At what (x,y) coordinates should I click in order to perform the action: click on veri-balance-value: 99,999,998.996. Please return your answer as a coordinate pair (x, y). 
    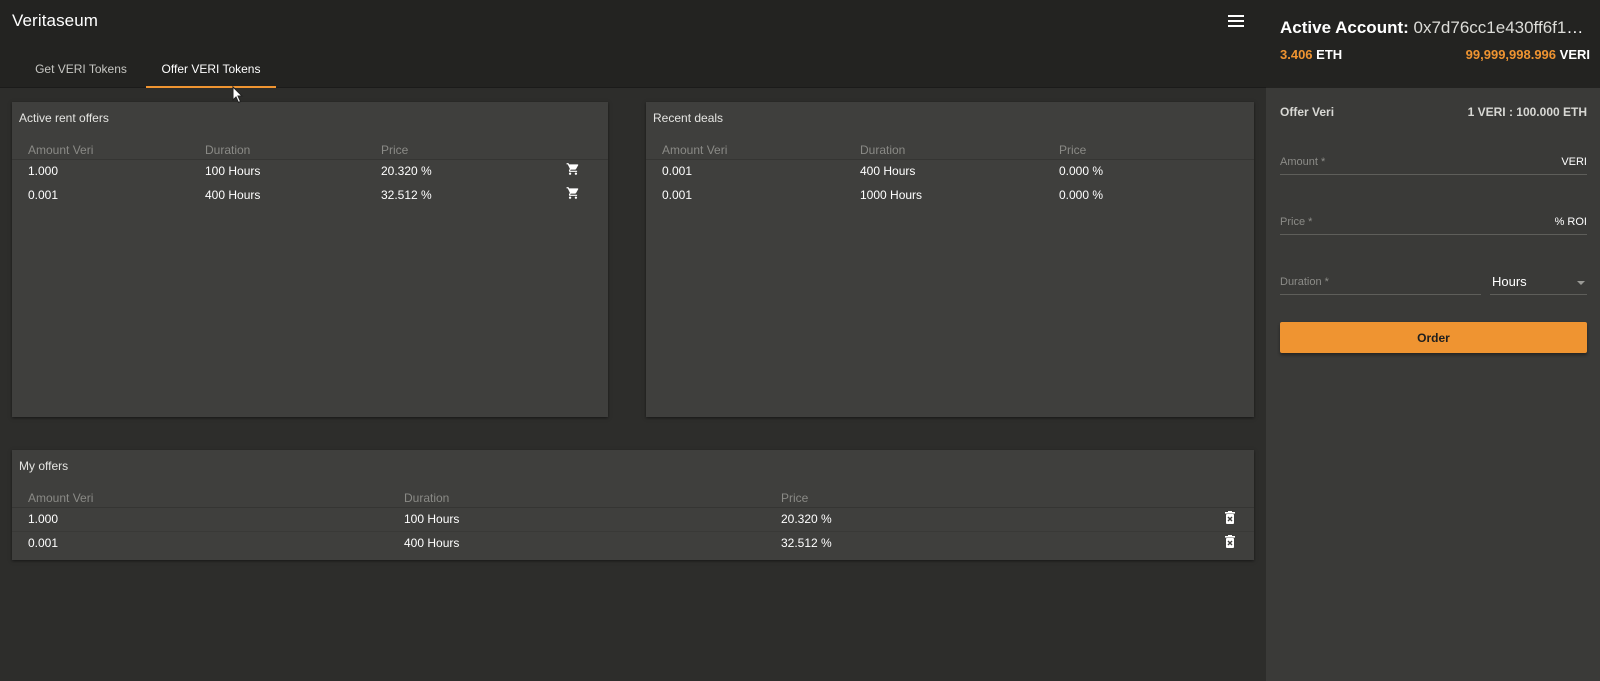
    Looking at the image, I should click on (1511, 54).